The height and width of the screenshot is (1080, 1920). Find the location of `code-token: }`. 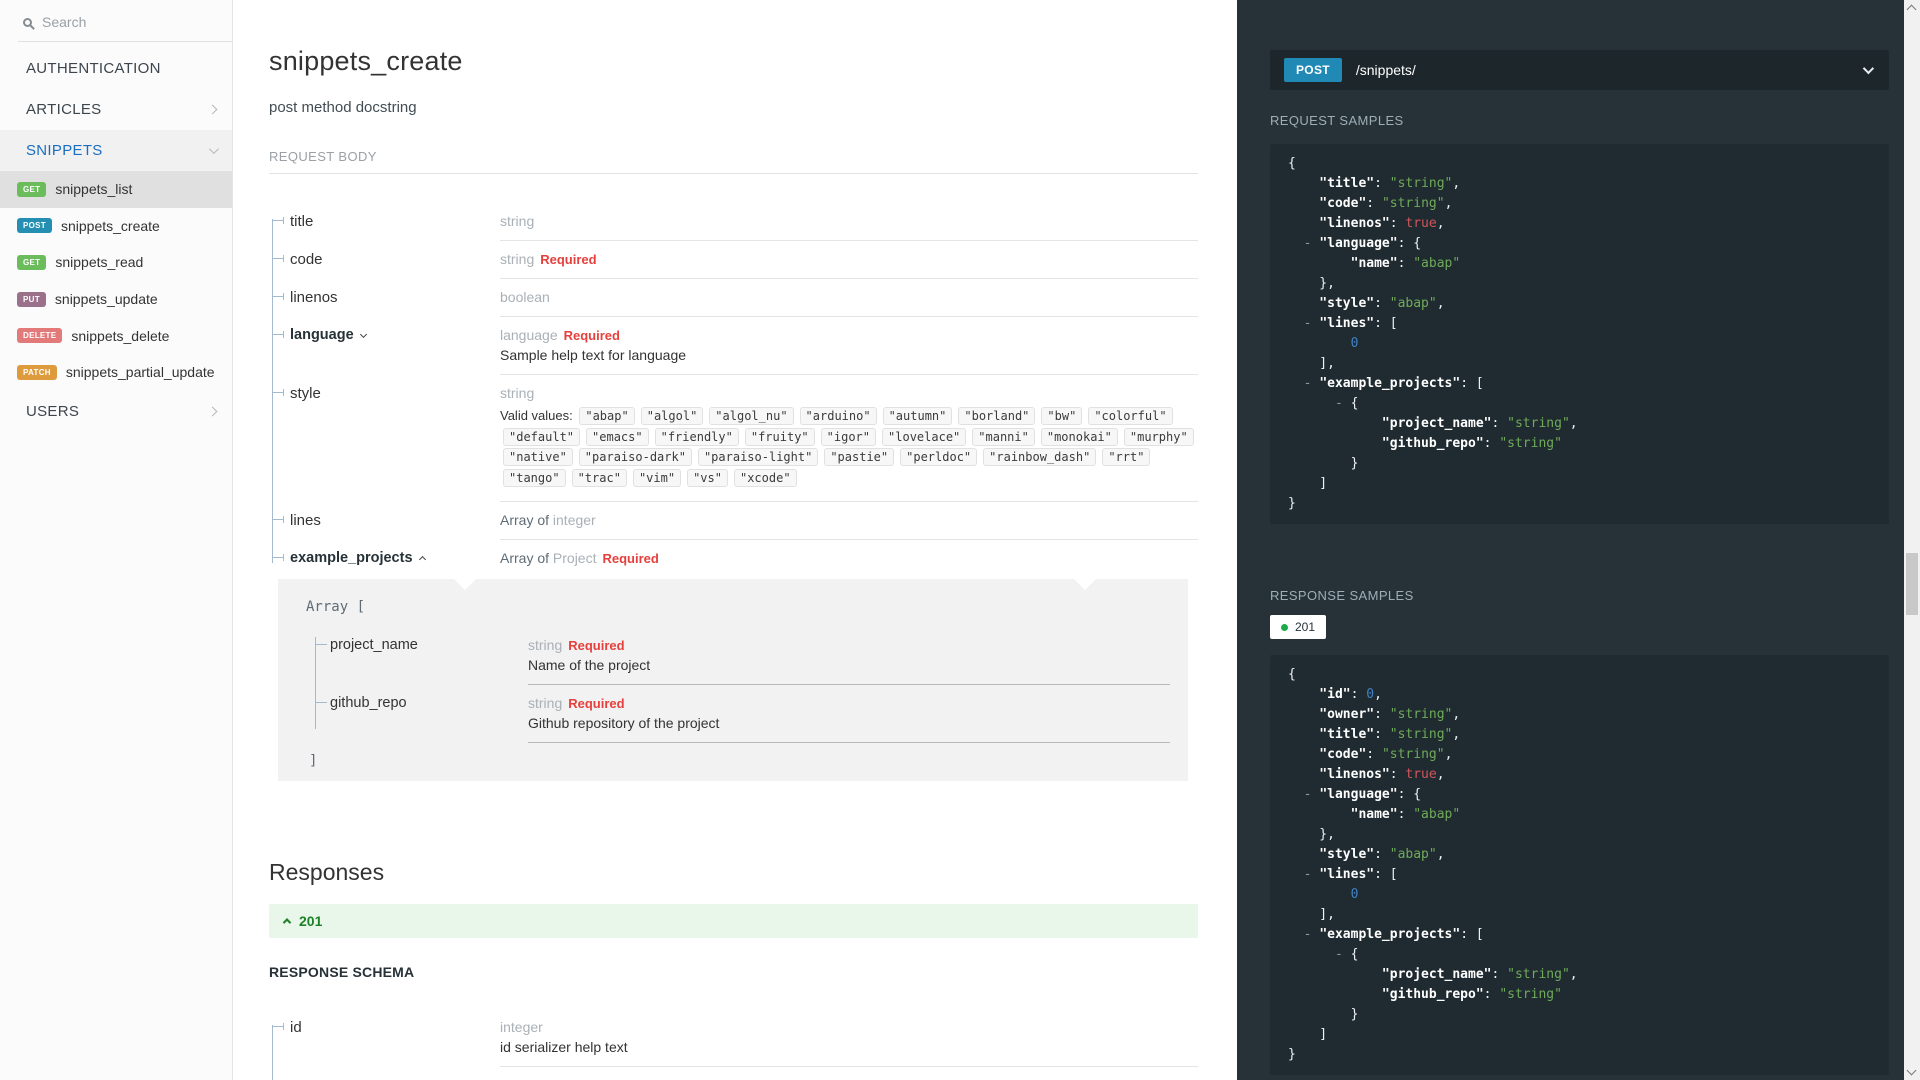

code-token: } is located at coordinates (1323, 1014).